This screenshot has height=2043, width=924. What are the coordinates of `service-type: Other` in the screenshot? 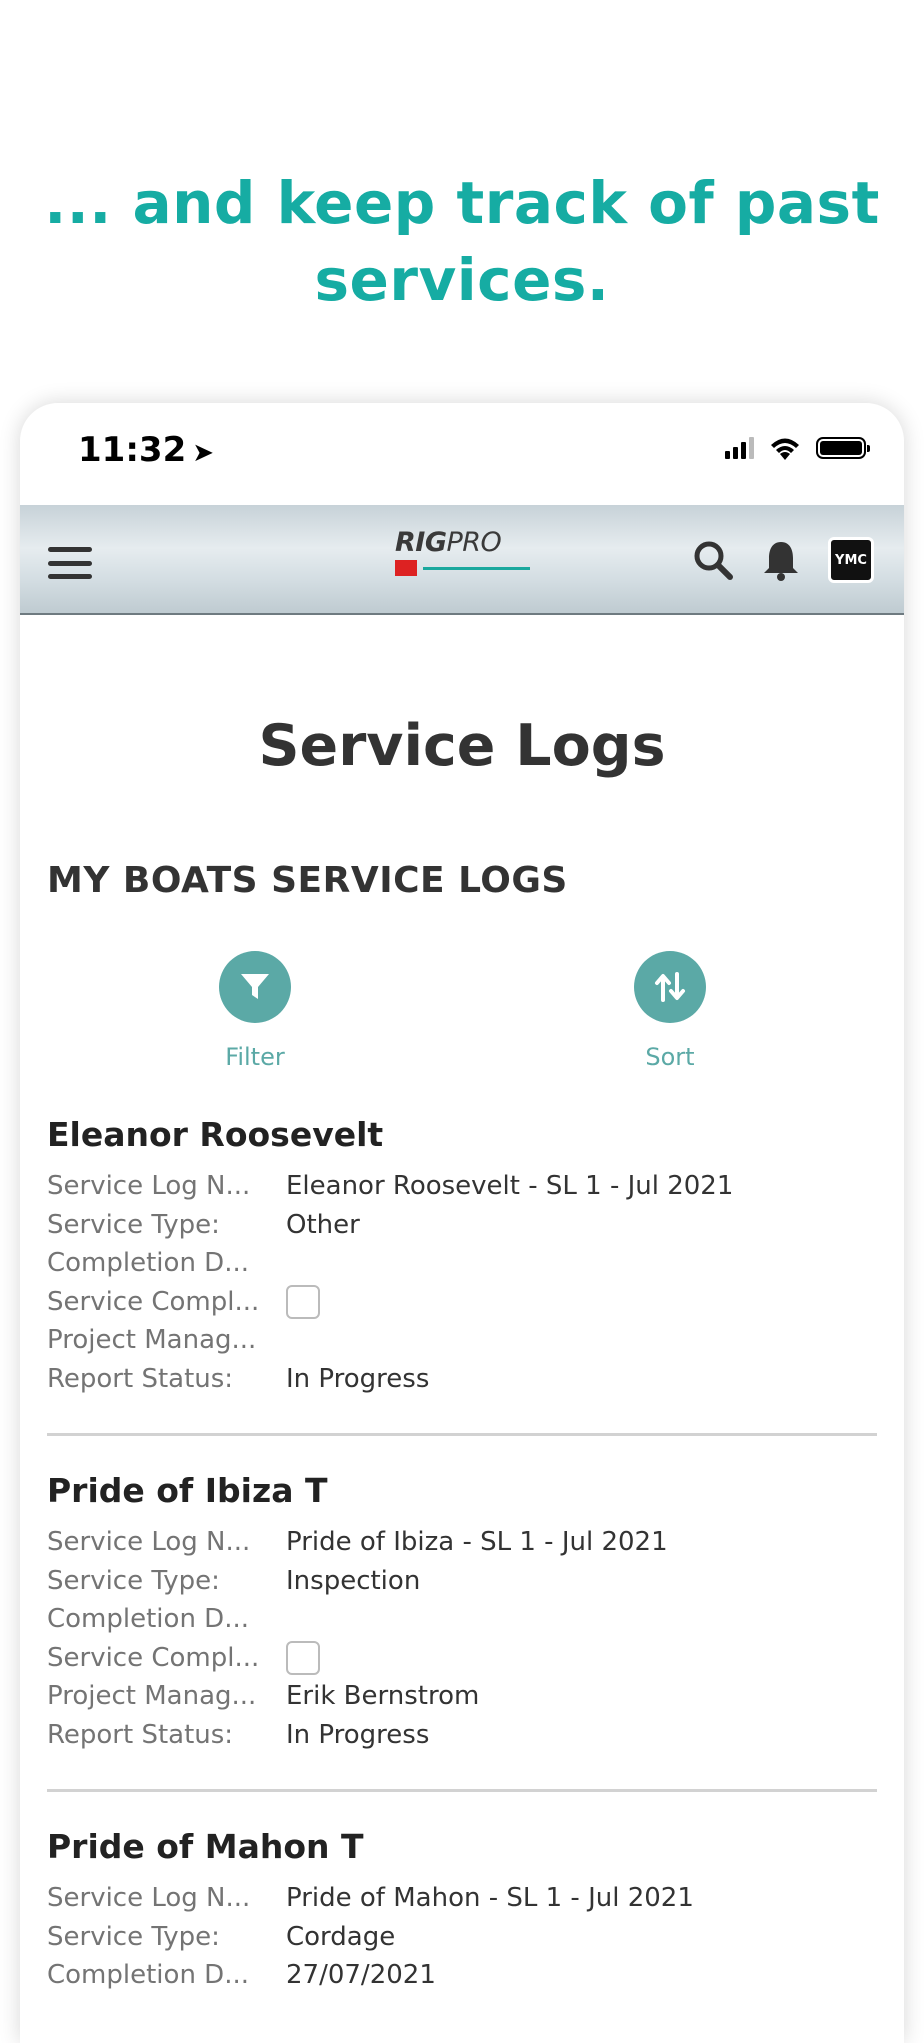 It's located at (323, 1224).